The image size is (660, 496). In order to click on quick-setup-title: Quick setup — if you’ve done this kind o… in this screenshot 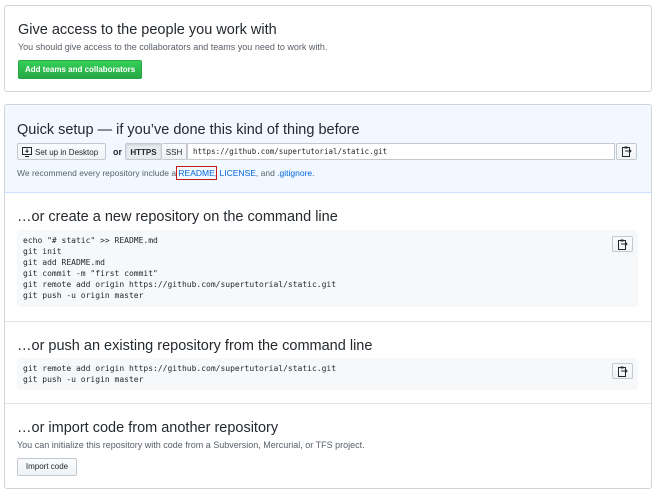, I will do `click(188, 130)`.